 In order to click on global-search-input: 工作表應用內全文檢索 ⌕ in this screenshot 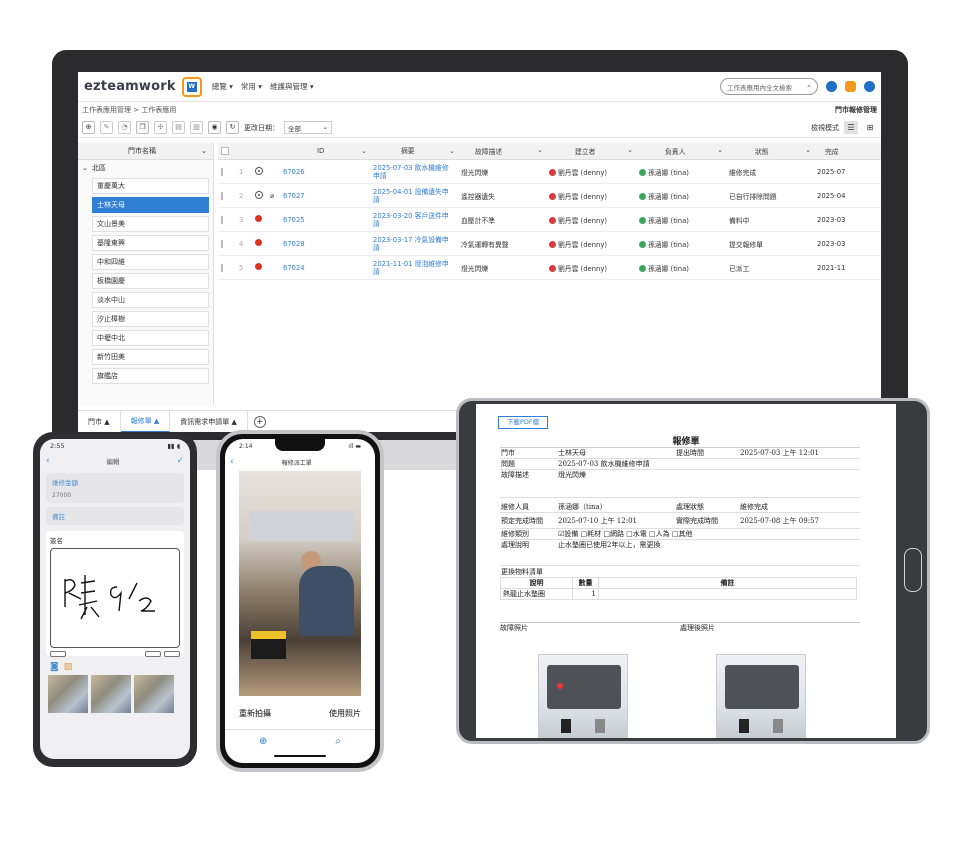, I will do `click(769, 86)`.